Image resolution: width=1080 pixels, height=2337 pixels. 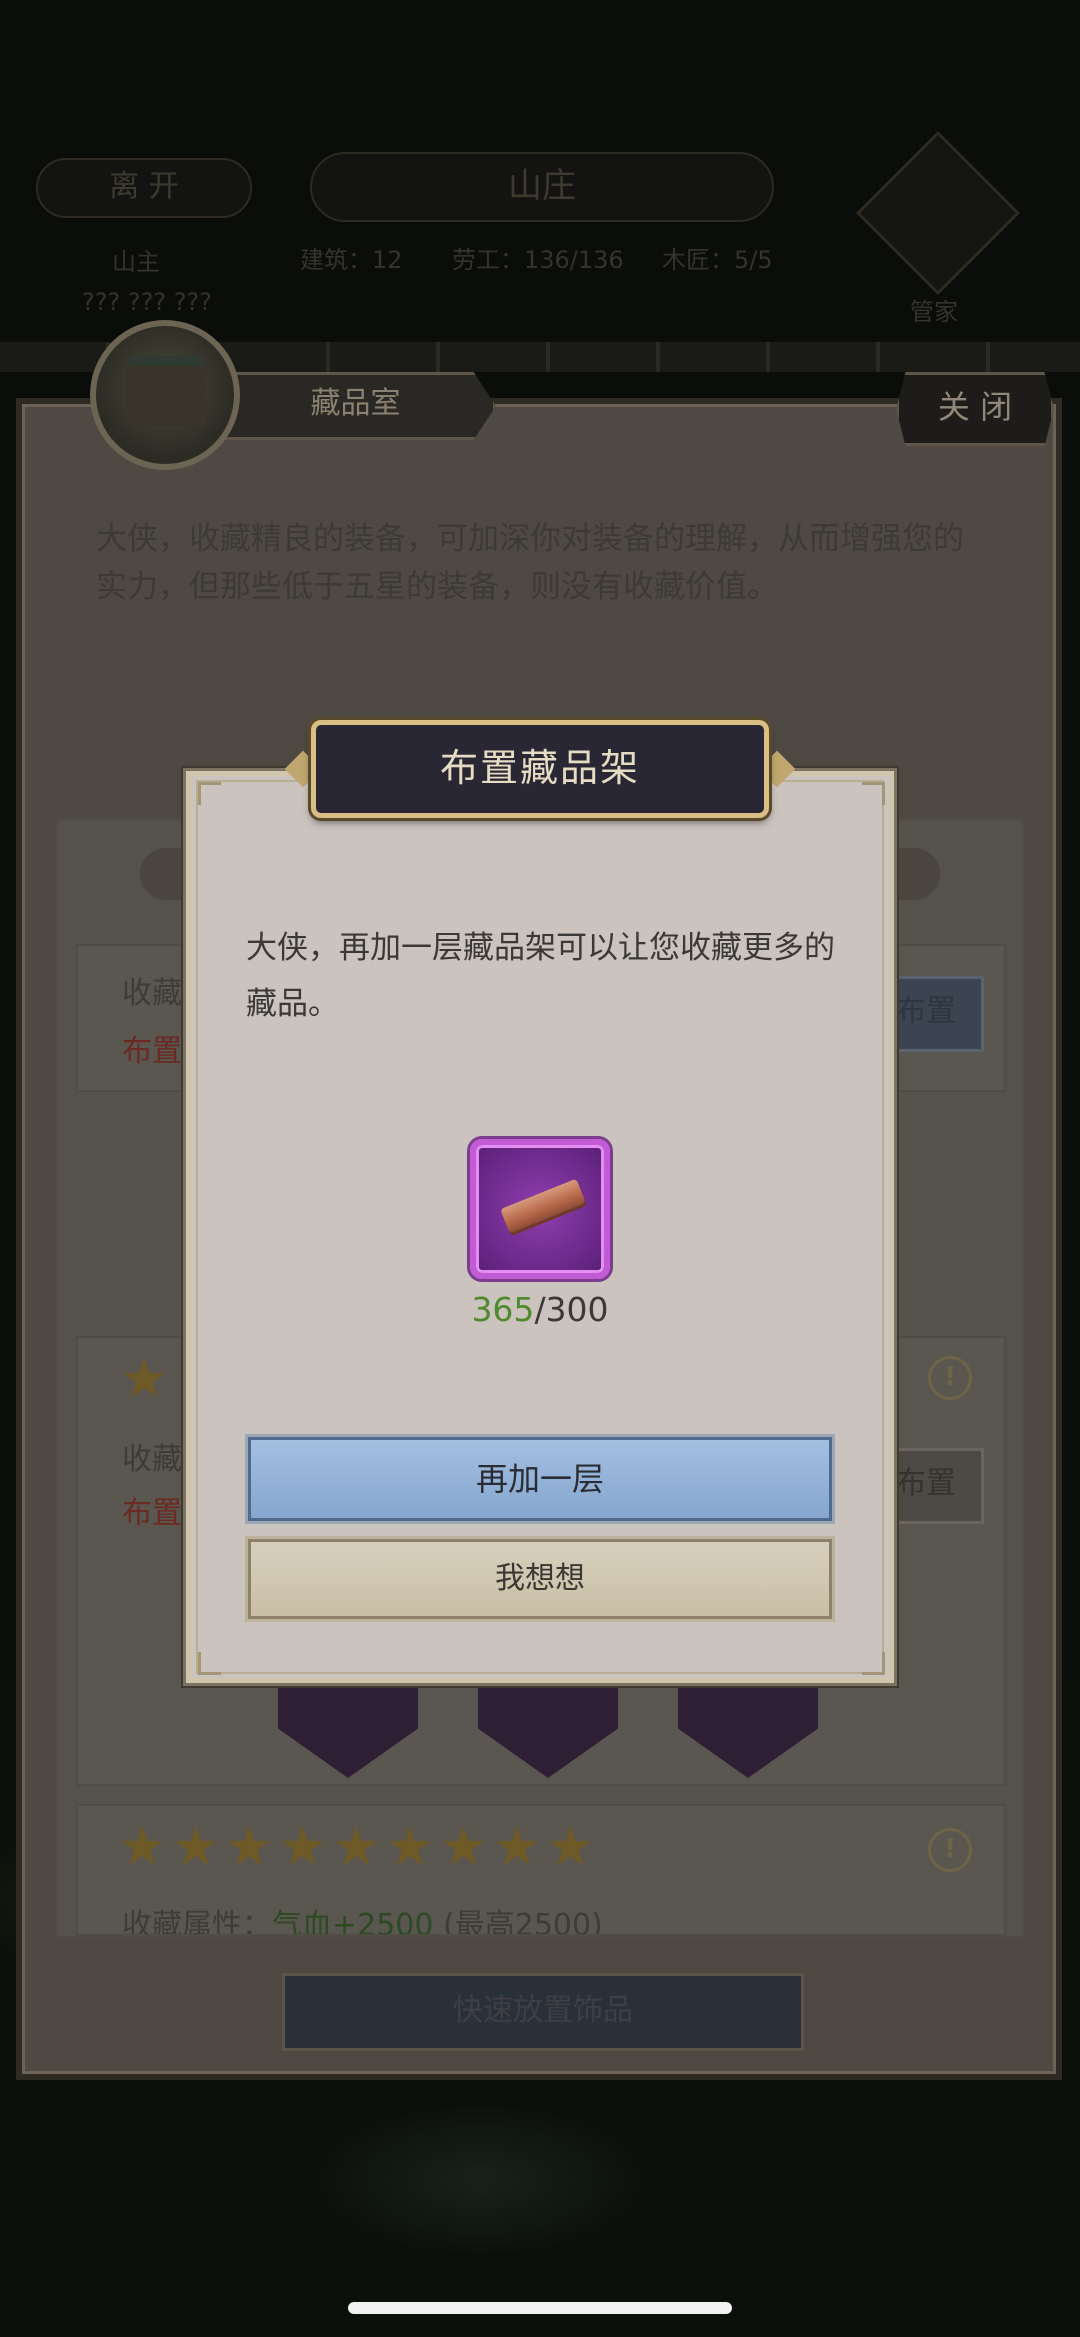 What do you see at coordinates (540, 769) in the screenshot?
I see `dialog-title: 布置藏品架` at bounding box center [540, 769].